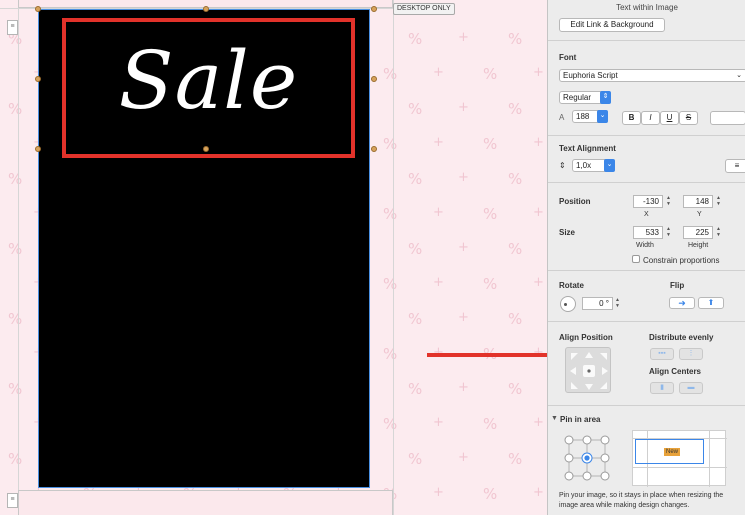  I want to click on new-badge: New, so click(672, 452).